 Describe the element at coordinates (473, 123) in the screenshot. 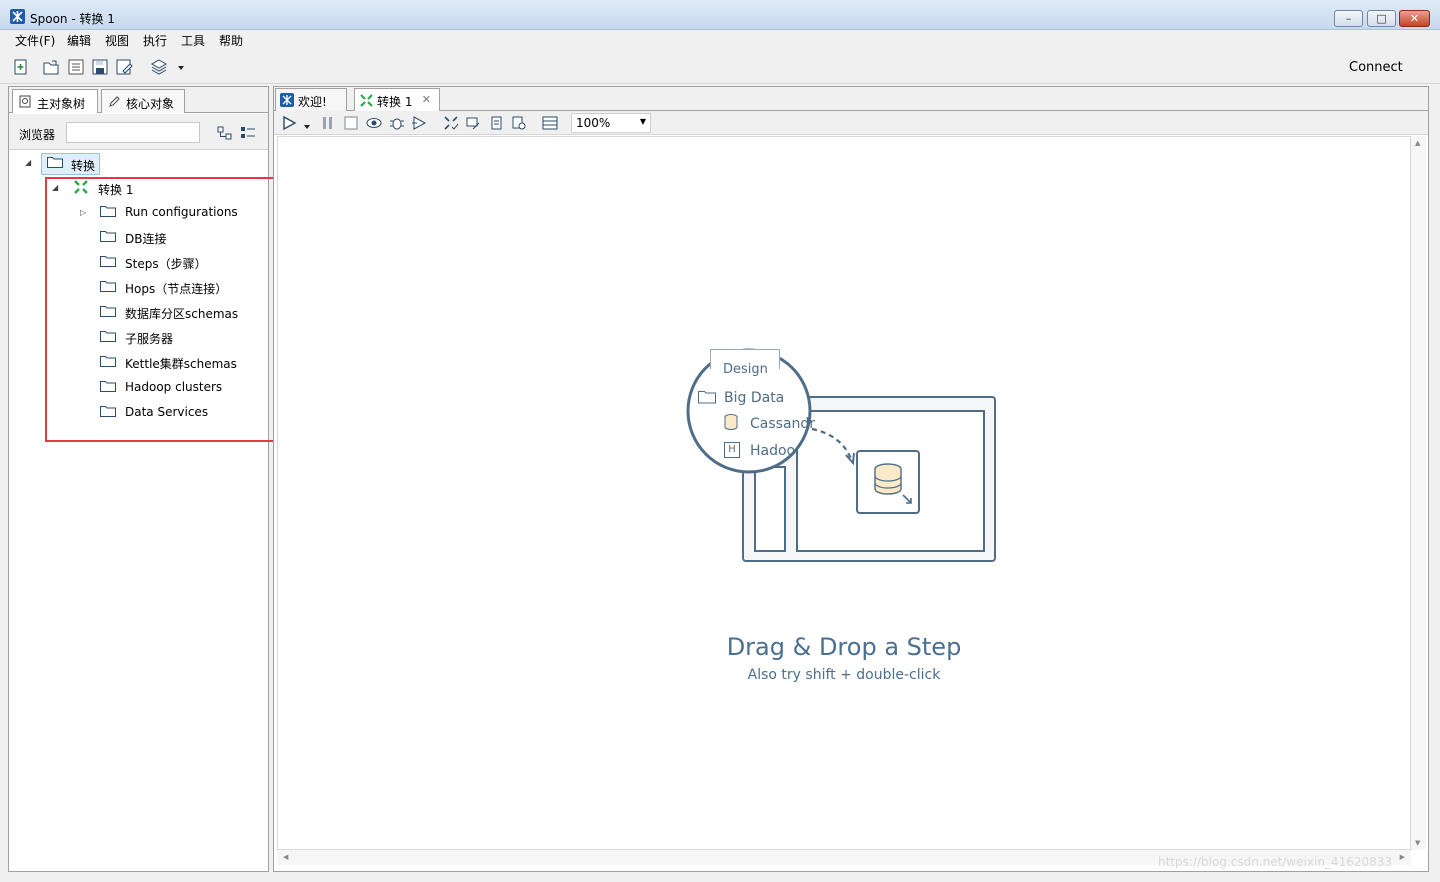

I see `impact-icon` at that location.